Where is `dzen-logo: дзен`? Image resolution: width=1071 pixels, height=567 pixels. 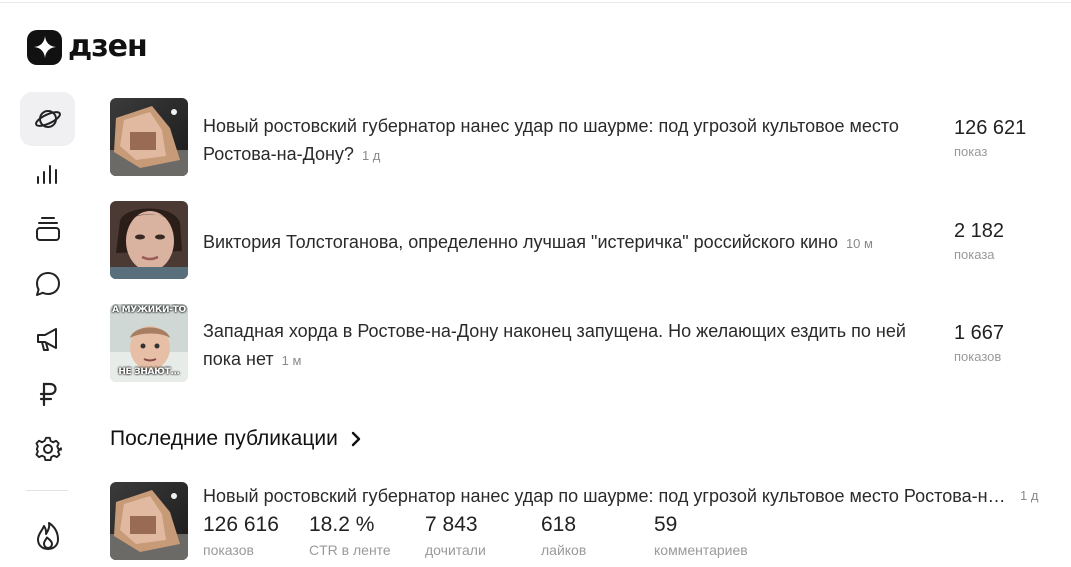
dzen-logo: дзен is located at coordinates (87, 47).